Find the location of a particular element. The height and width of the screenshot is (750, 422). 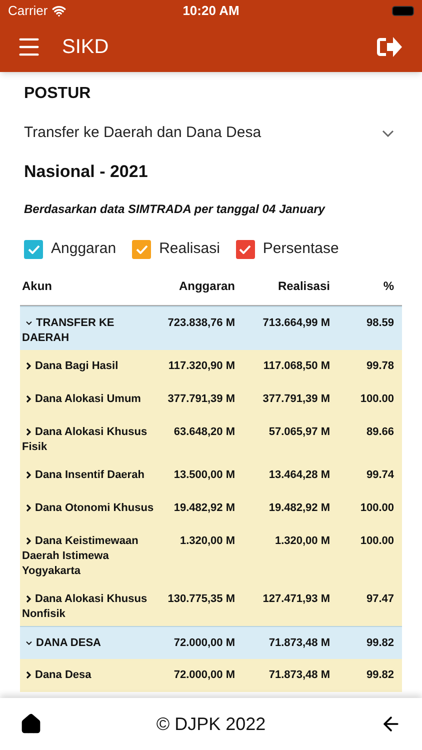

group-row: DANA DESA 72.000,00 M 71.873,48 M 99.82 is located at coordinates (211, 642).